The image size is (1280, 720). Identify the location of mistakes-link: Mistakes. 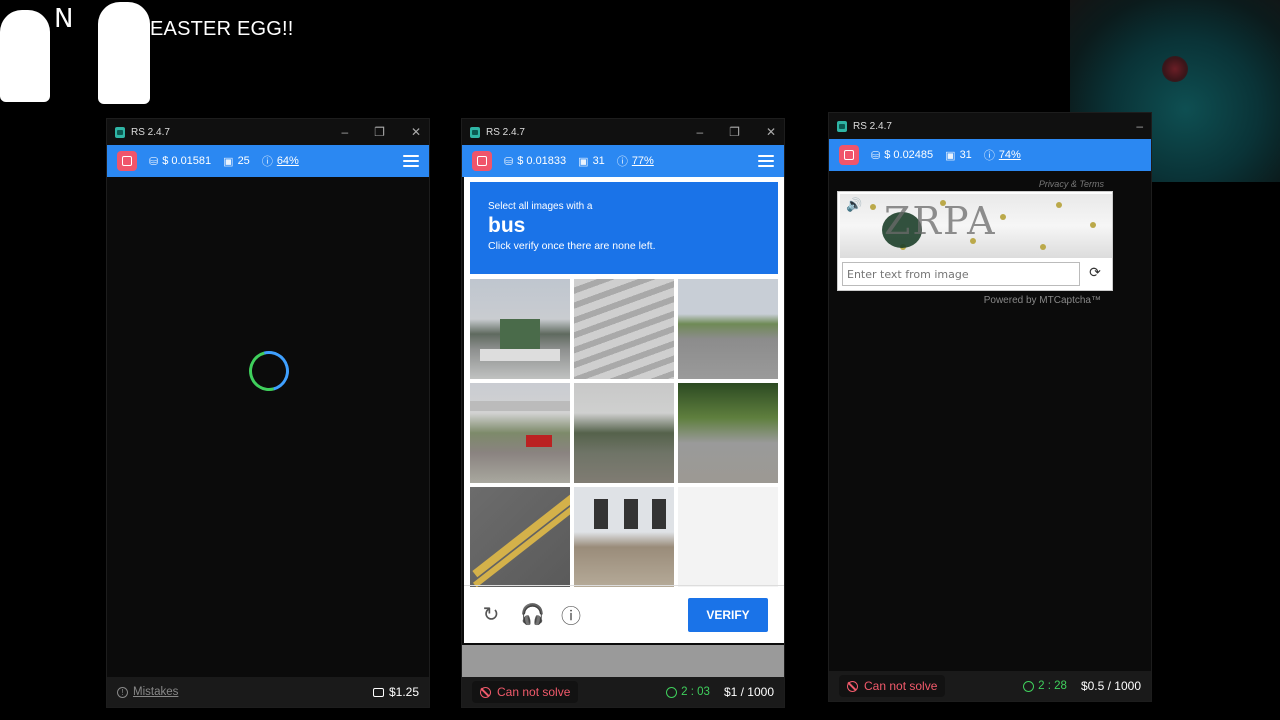
(155, 692).